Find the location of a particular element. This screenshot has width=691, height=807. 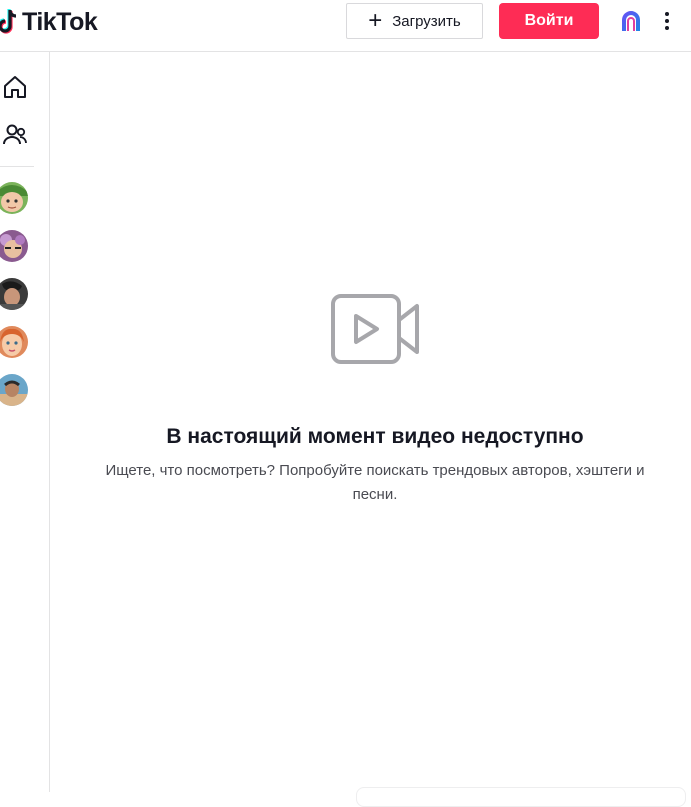

sidebar is located at coordinates (25, 422).